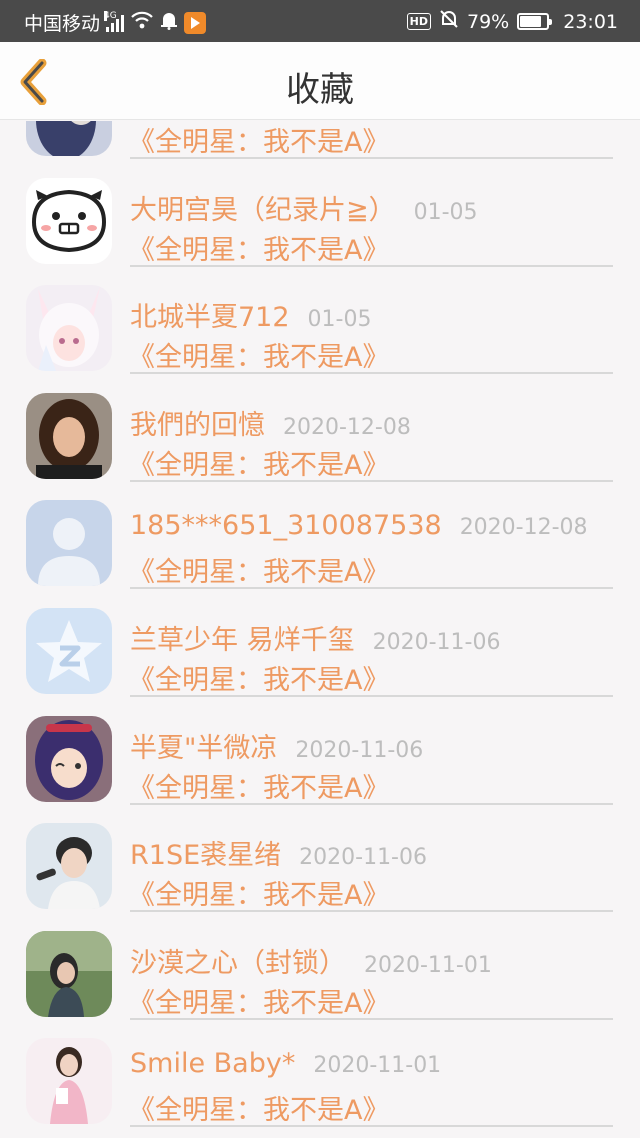 The image size is (640, 1138). I want to click on user-name: 兰草少年 易烊千玺, so click(242, 637).